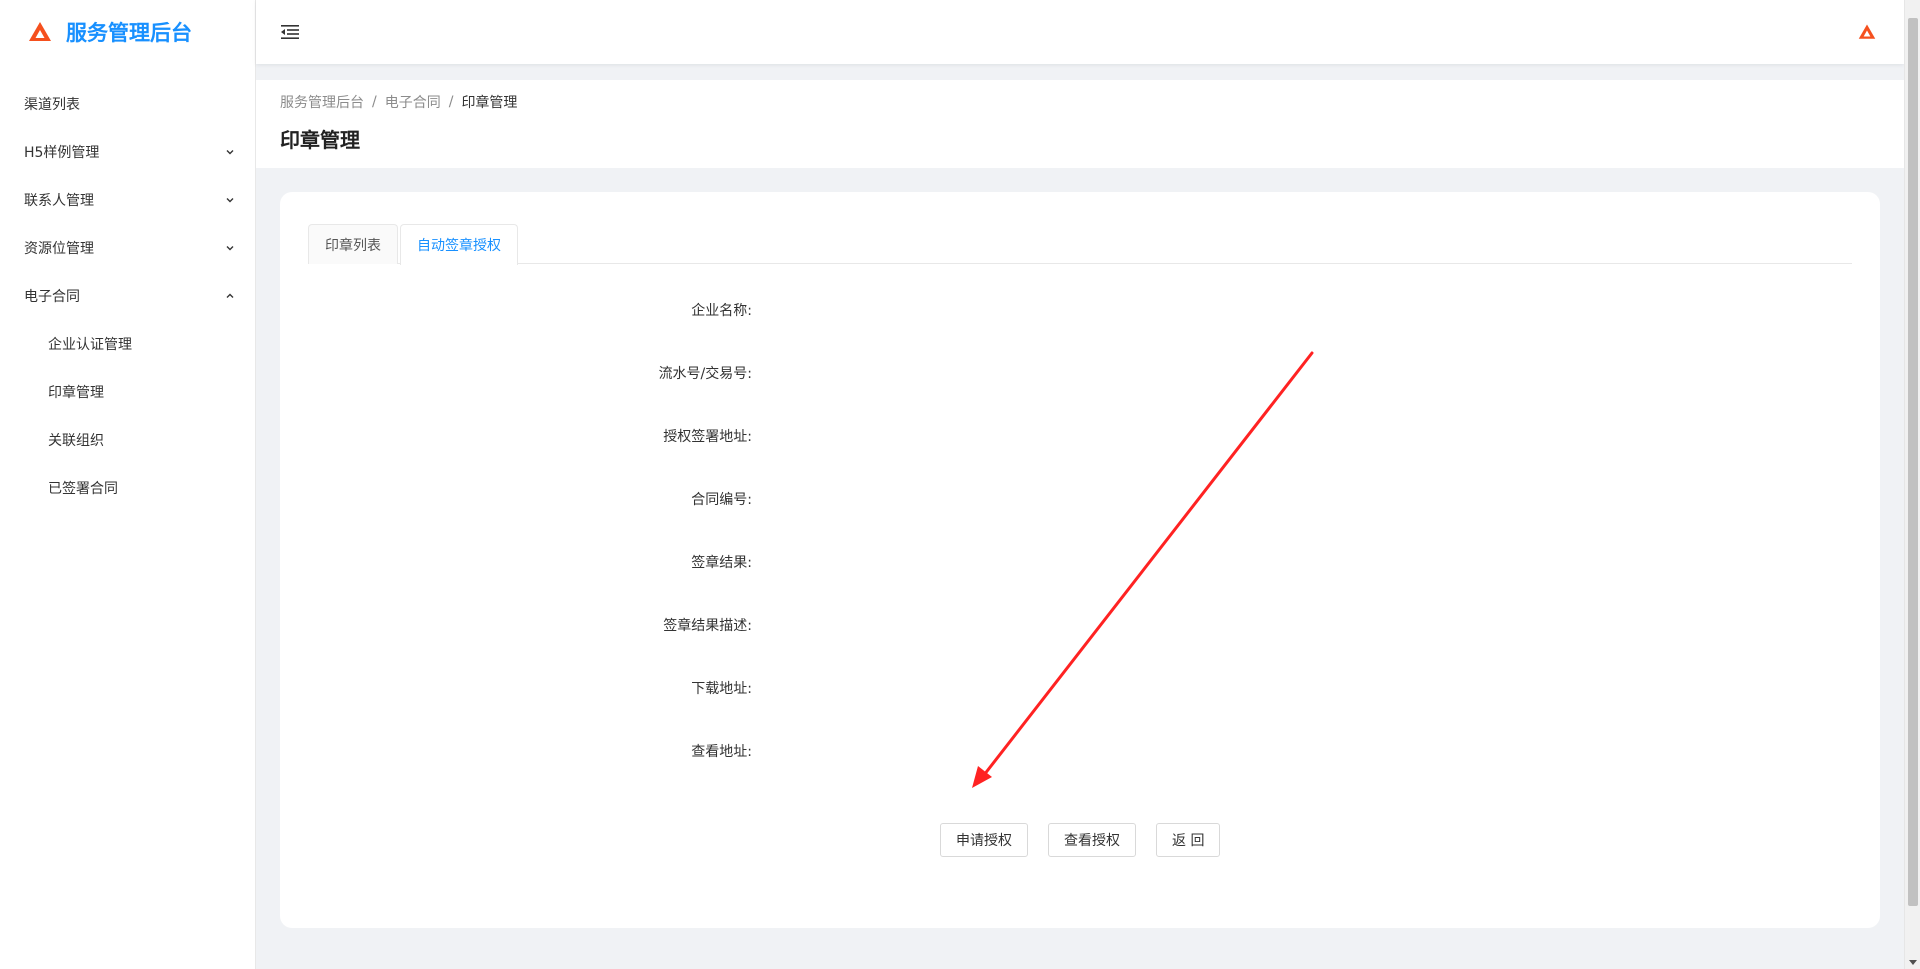 The height and width of the screenshot is (969, 1920). Describe the element at coordinates (1080, 32) in the screenshot. I see `top-header` at that location.